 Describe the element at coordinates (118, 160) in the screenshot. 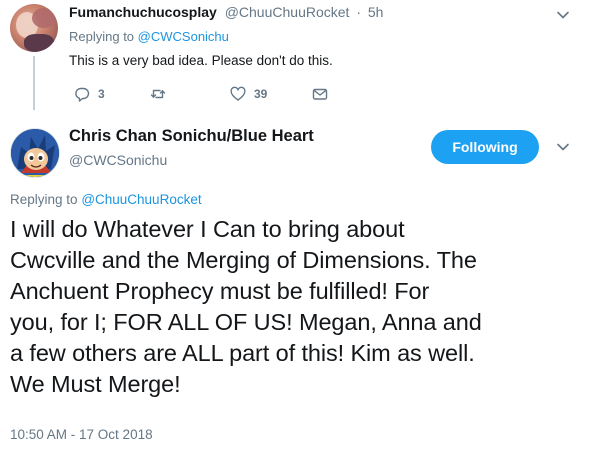

I see `main-author-handle: @CWCSonichu` at that location.